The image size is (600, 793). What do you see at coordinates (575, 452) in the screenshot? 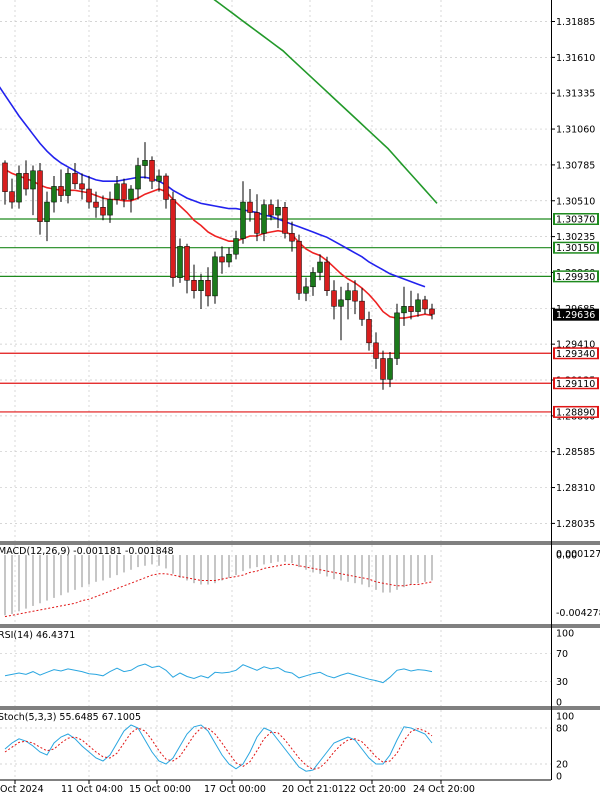
I see `price-tick-label: 1.28585` at bounding box center [575, 452].